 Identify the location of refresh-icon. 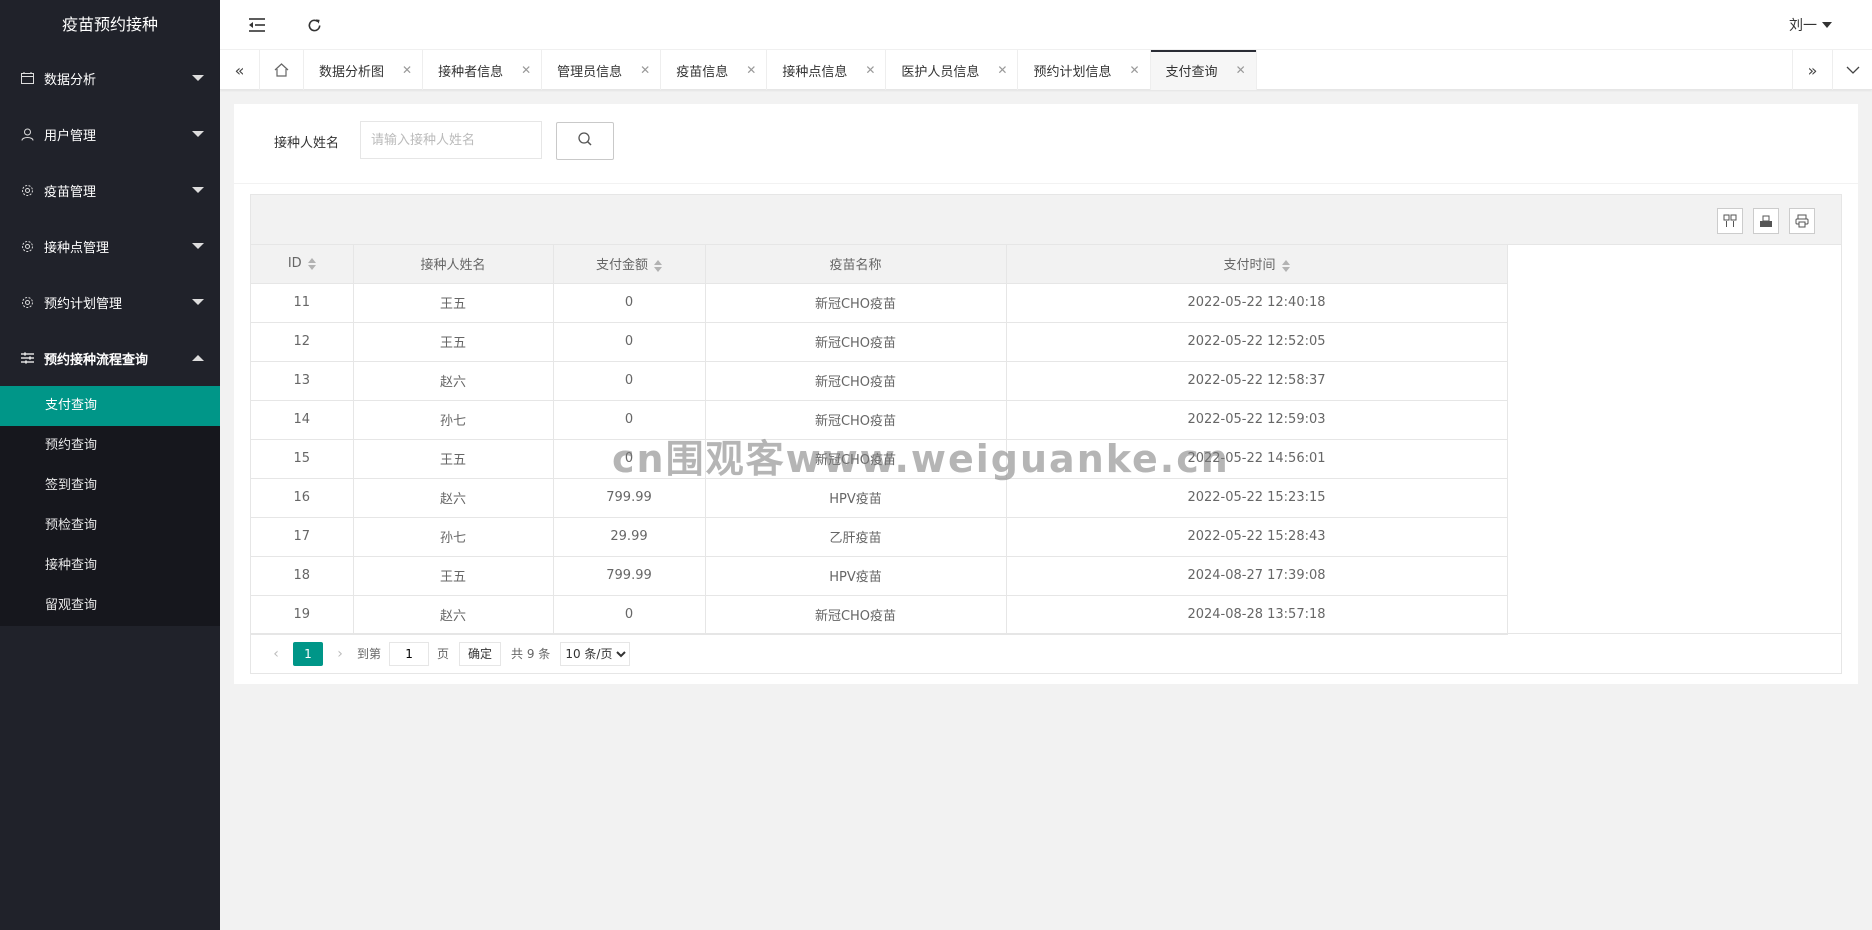
(314, 25).